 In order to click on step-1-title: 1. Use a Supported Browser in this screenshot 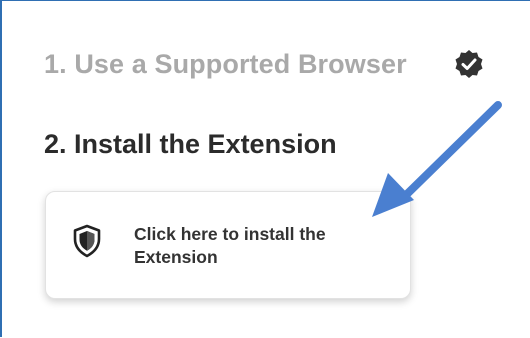, I will do `click(225, 64)`.